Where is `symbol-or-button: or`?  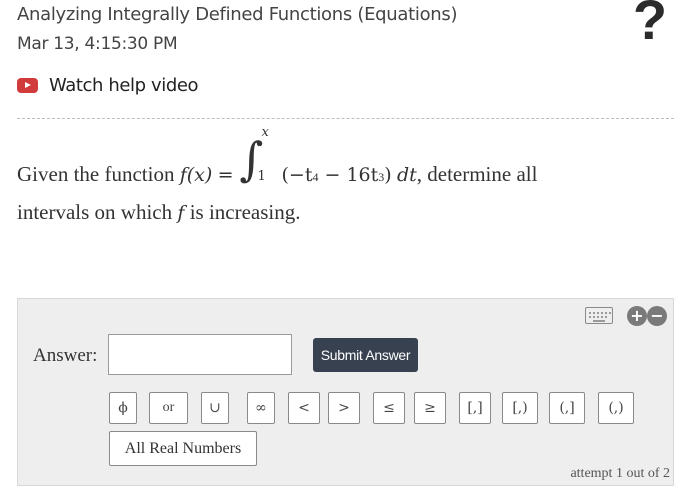
symbol-or-button: or is located at coordinates (168, 408).